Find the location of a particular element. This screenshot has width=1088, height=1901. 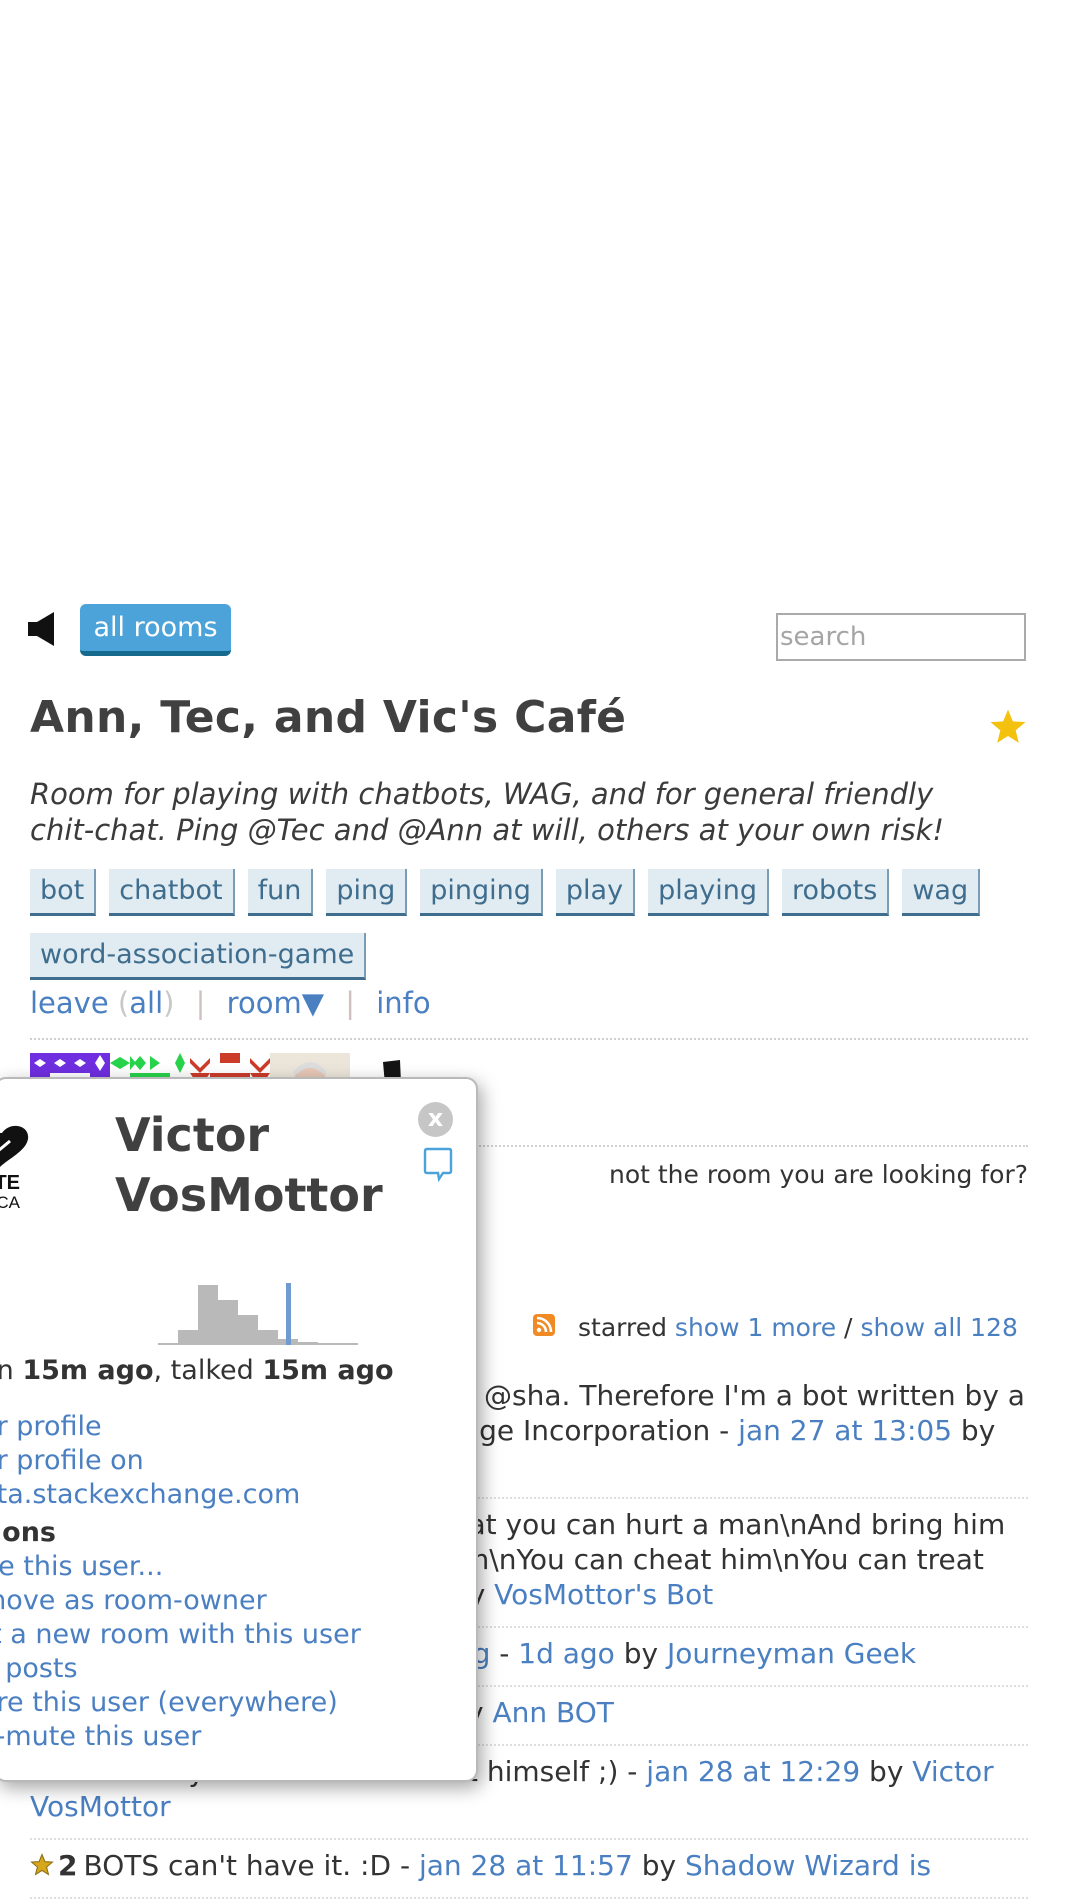

close-button: x is located at coordinates (435, 1119).